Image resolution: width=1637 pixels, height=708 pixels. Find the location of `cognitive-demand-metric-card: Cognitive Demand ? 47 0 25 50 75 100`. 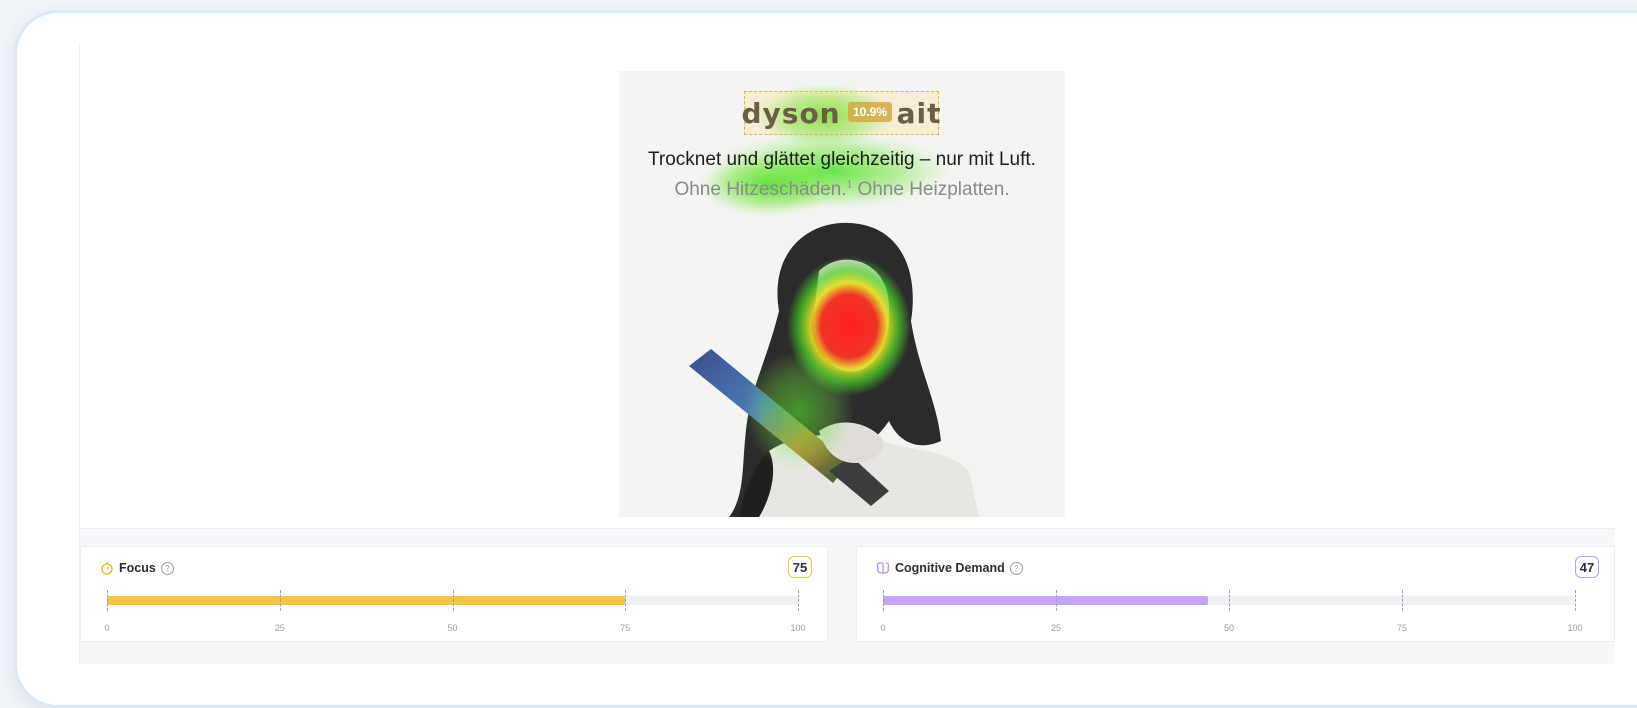

cognitive-demand-metric-card: Cognitive Demand ? 47 0 25 50 75 100 is located at coordinates (1235, 594).